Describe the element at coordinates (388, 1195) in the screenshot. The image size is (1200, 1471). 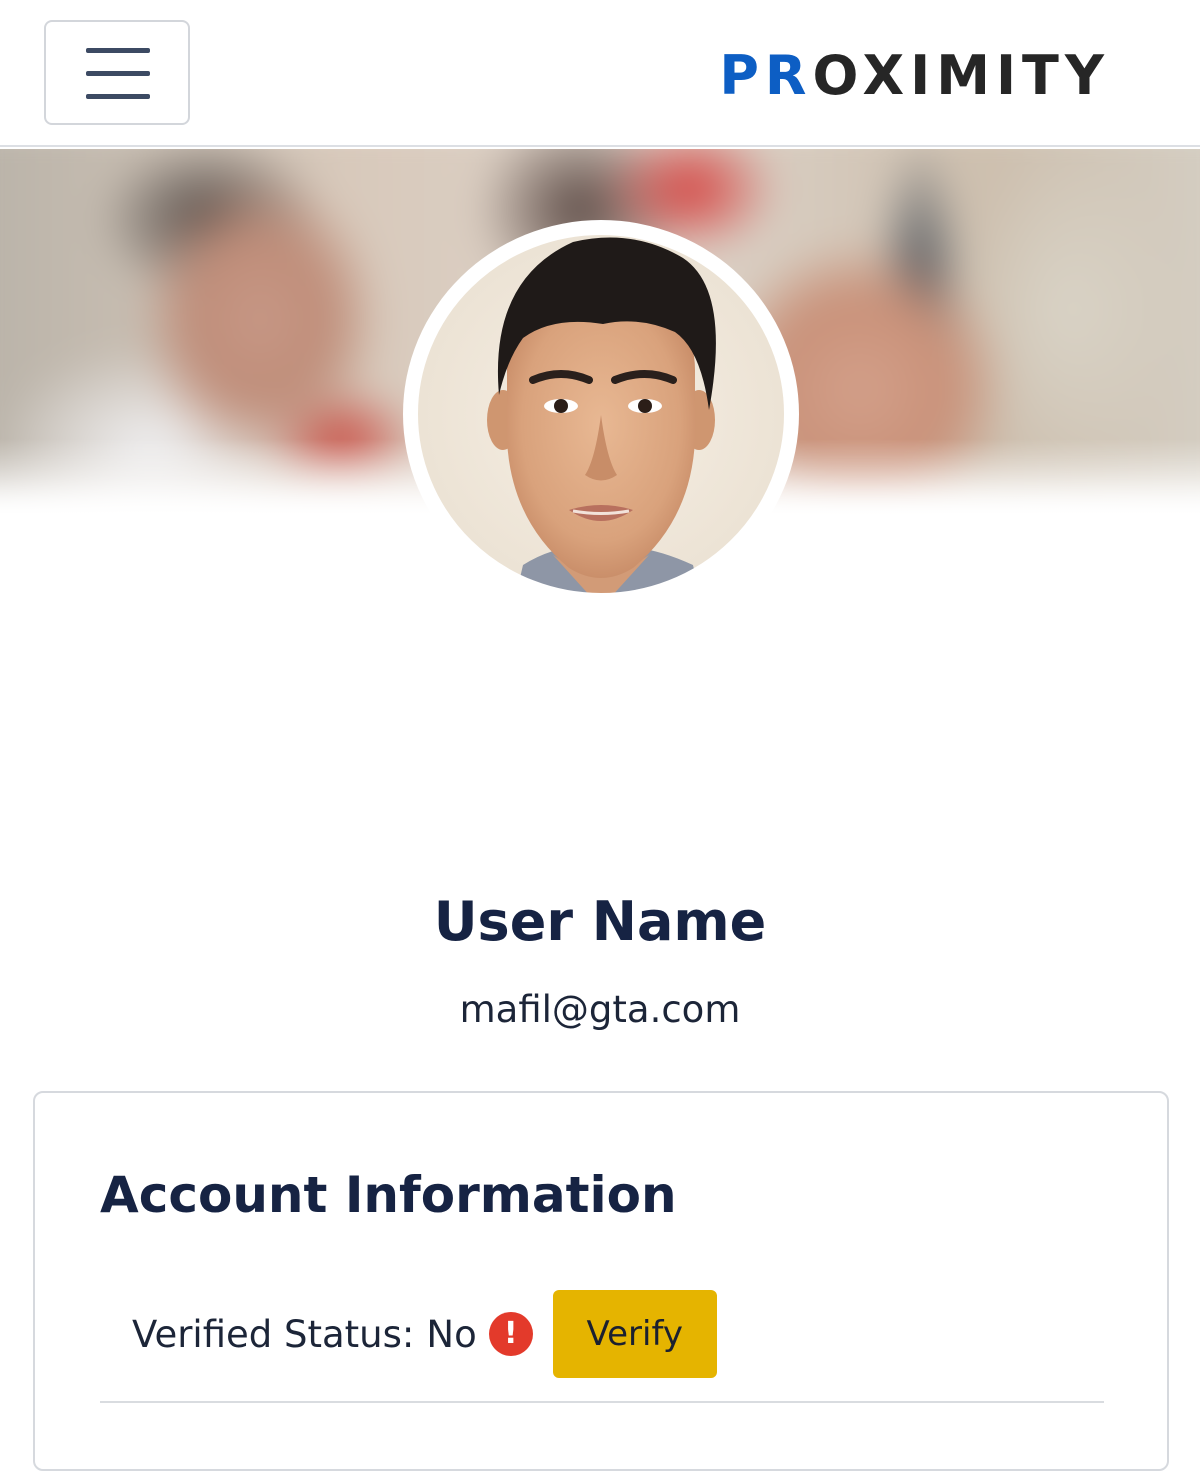
I see `card-title: Account Information` at that location.